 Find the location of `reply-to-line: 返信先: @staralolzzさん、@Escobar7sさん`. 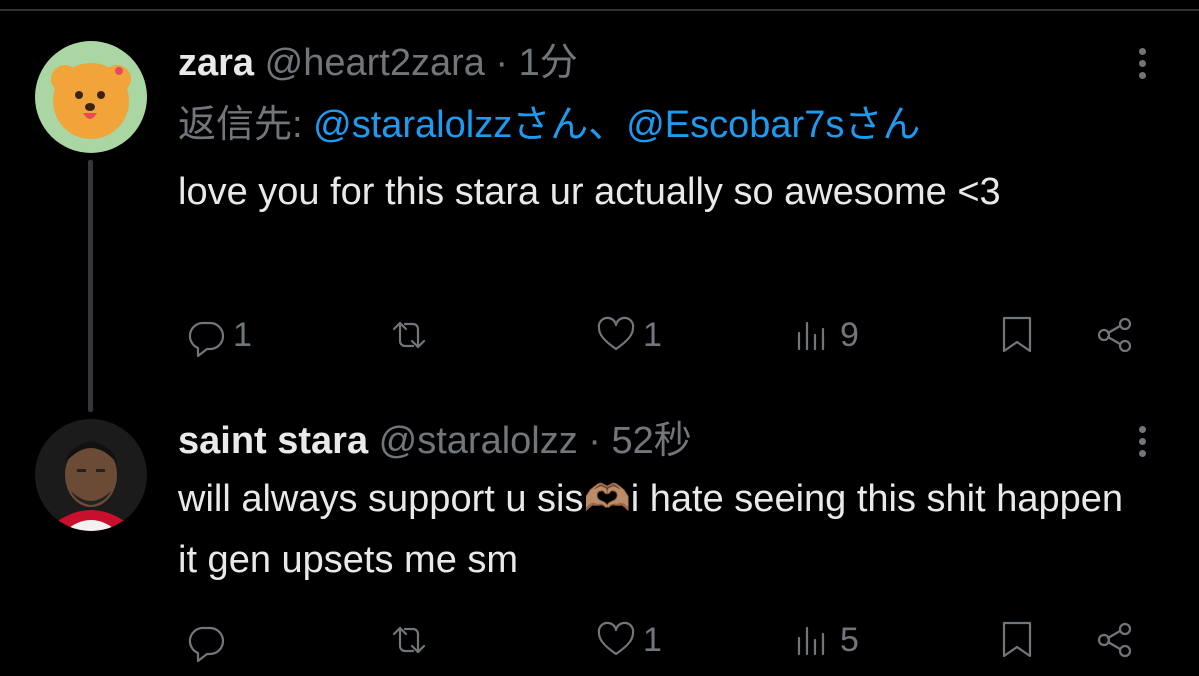

reply-to-line: 返信先: @staralolzzさん、@Escobar7sさん is located at coordinates (549, 125).